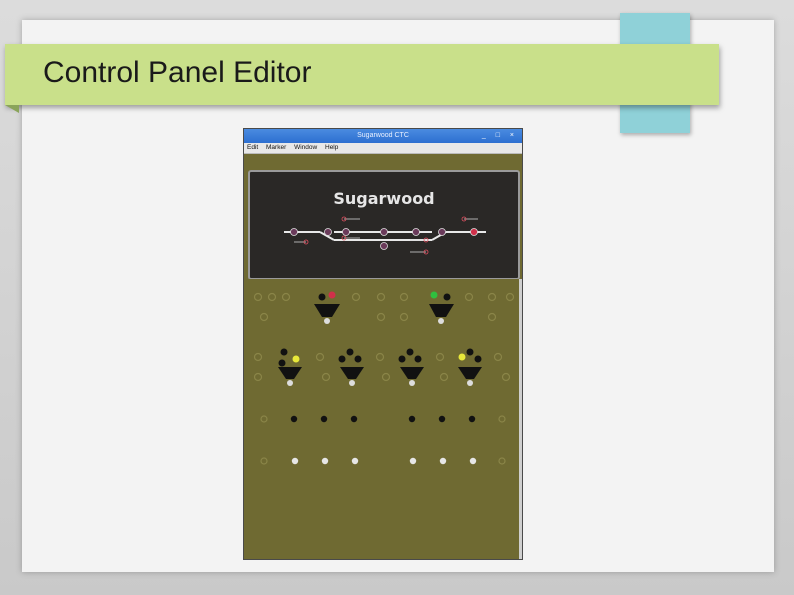 This screenshot has width=794, height=595. What do you see at coordinates (384, 307) in the screenshot?
I see `empty-slots-row1` at bounding box center [384, 307].